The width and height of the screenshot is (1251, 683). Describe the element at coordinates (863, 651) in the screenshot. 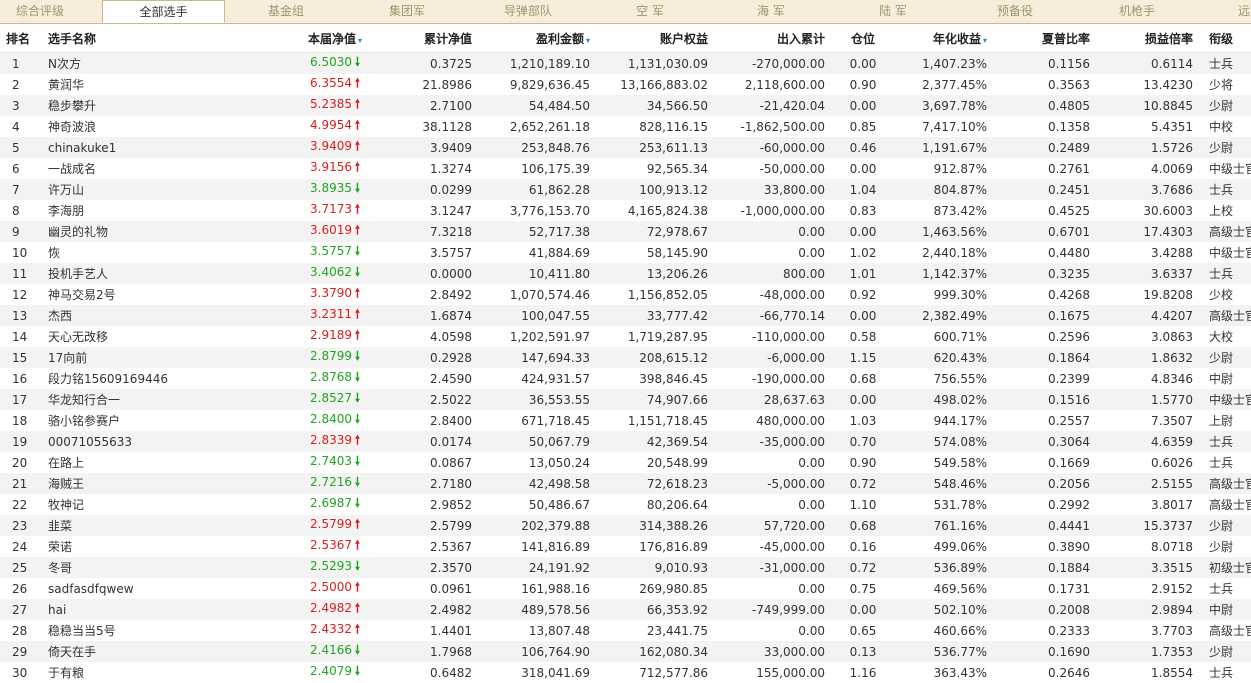

I see `position-cell: 0.13` at that location.